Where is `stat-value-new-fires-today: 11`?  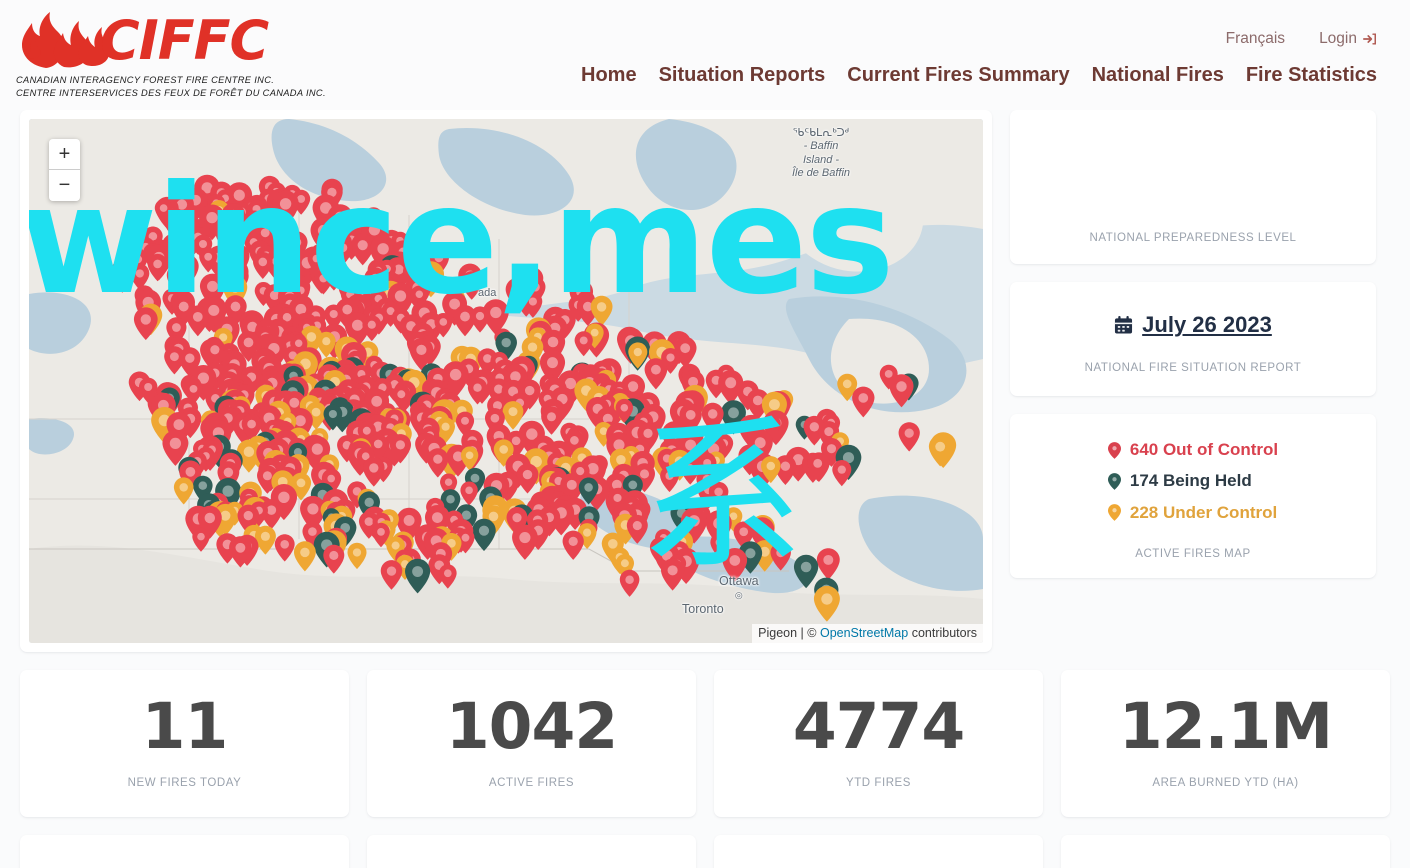
stat-value-new-fires-today: 11 is located at coordinates (185, 726).